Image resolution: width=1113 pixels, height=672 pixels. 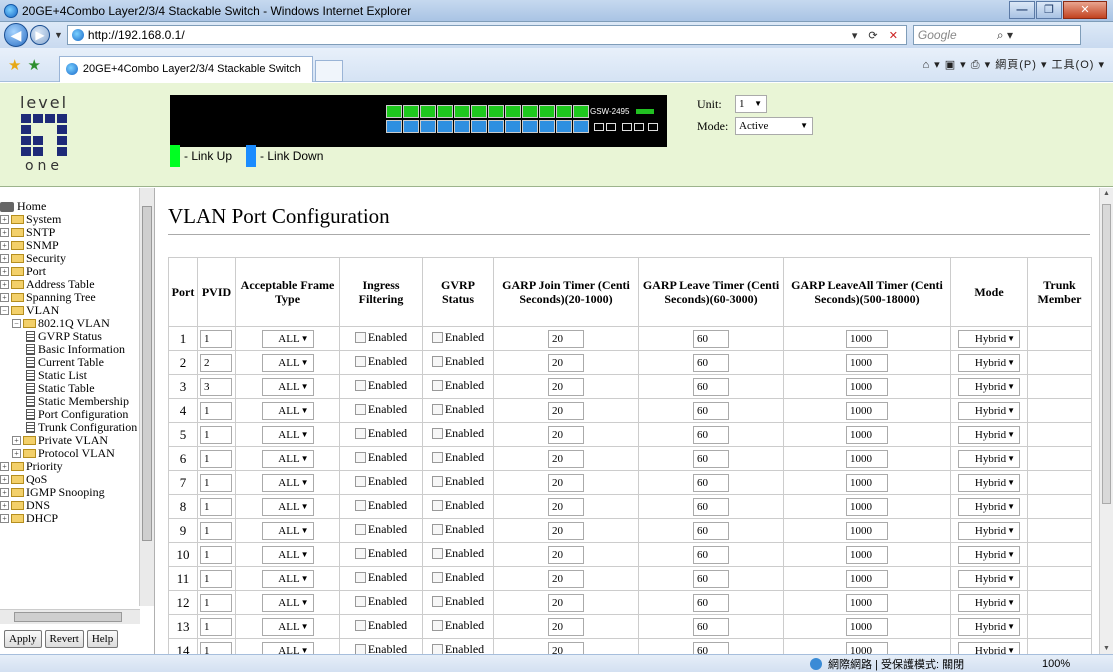 What do you see at coordinates (70, 206) in the screenshot?
I see `tree-item: Home` at bounding box center [70, 206].